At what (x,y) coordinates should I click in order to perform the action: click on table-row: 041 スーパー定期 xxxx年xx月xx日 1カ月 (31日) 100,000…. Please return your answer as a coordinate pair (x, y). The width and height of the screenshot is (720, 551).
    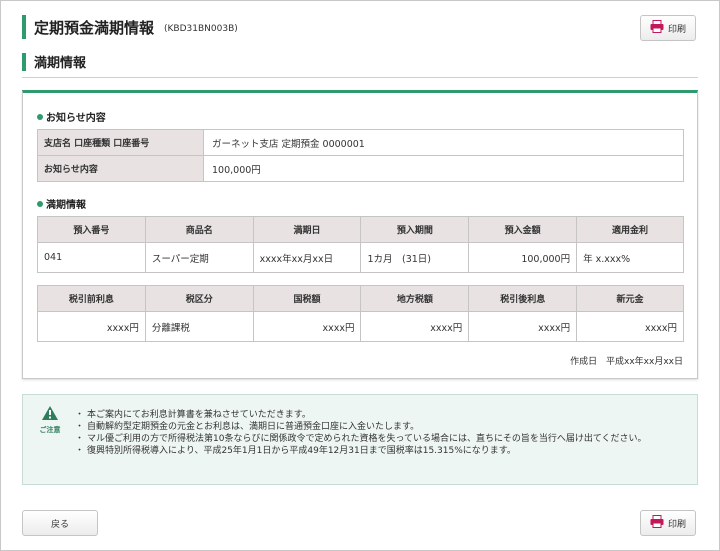
    Looking at the image, I should click on (360, 257).